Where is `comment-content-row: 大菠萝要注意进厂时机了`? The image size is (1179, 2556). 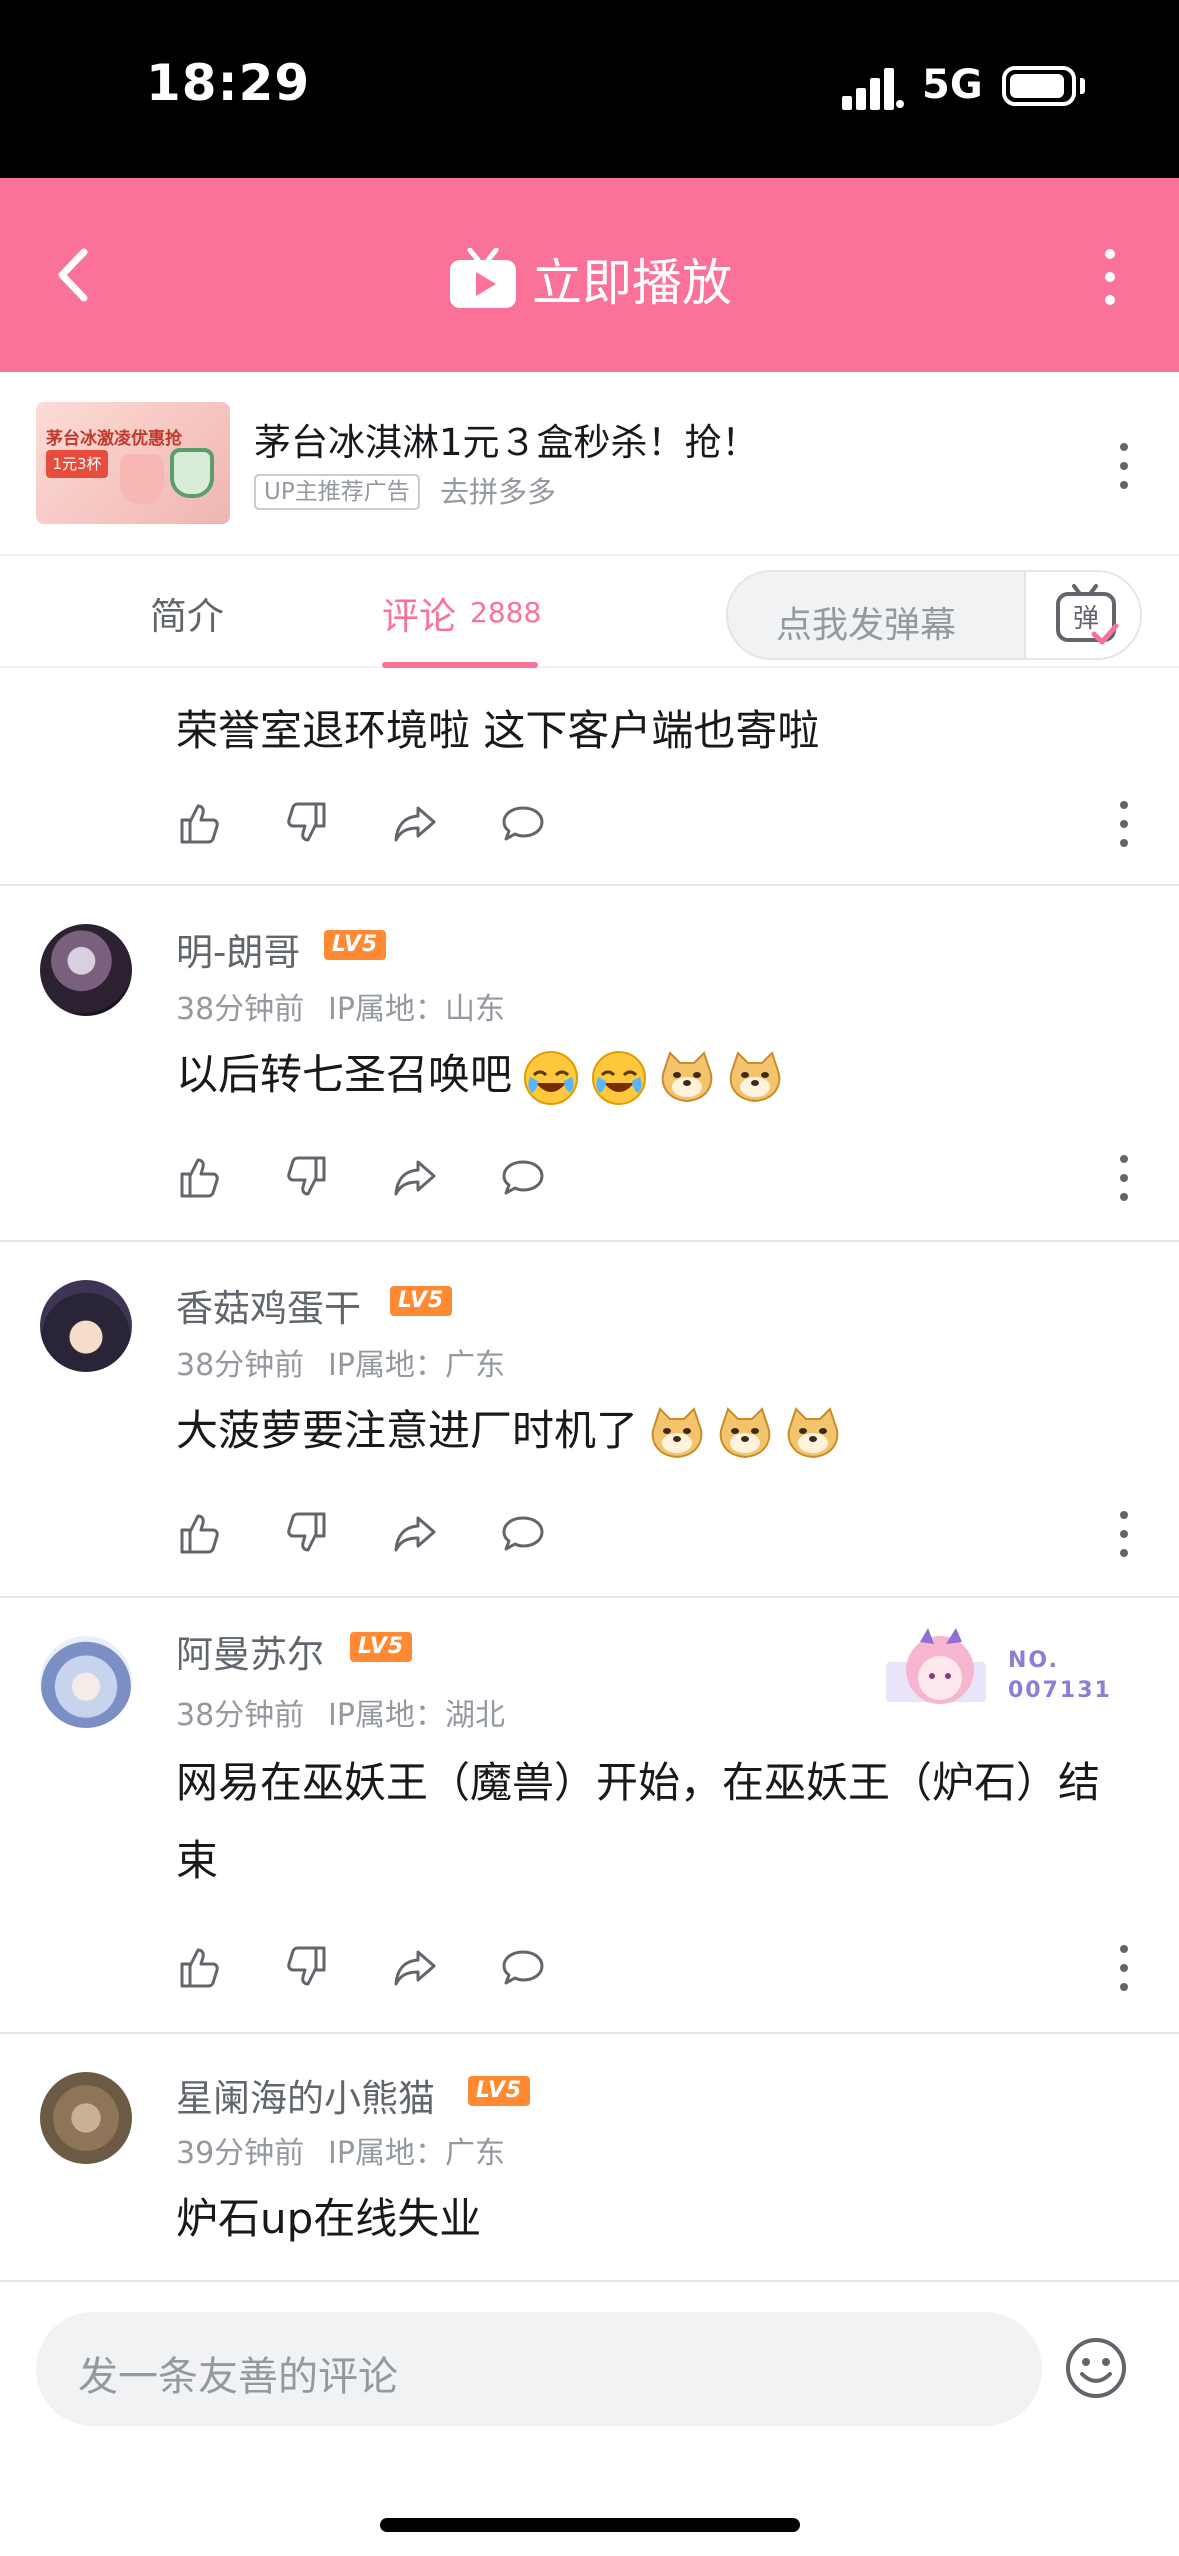
comment-content-row: 大菠萝要注意进厂时机了 is located at coordinates (651, 1431).